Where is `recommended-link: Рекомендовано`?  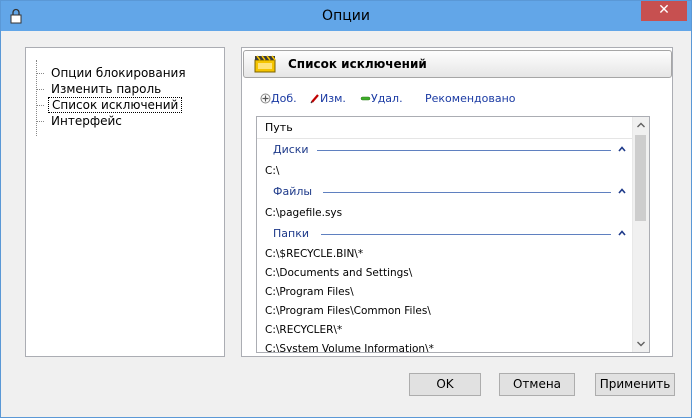
recommended-link: Рекомендовано is located at coordinates (470, 99).